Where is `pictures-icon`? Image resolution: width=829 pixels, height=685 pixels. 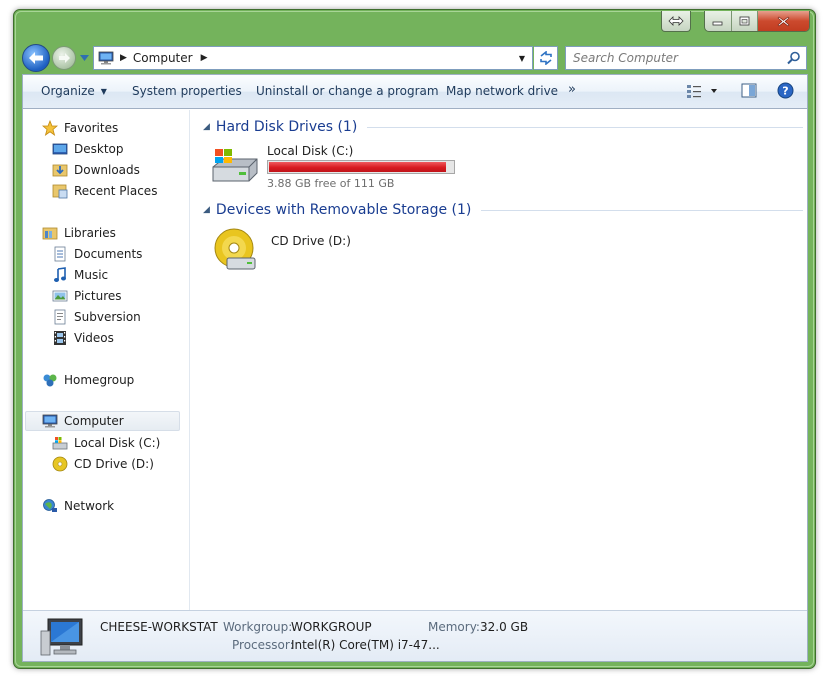
pictures-icon is located at coordinates (60, 296).